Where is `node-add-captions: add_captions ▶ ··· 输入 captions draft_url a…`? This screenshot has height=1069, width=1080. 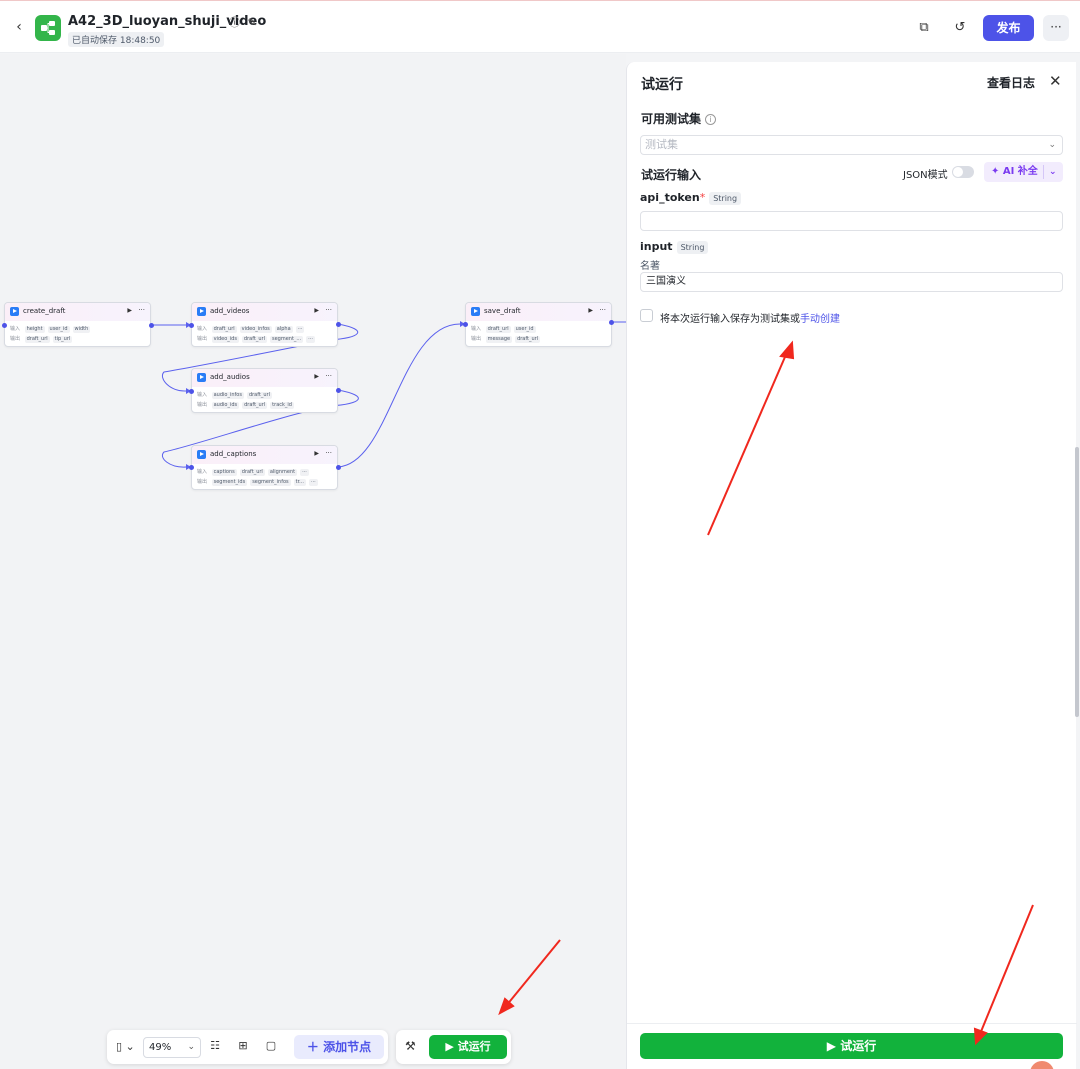
node-add-captions: add_captions ▶ ··· 输入 captions draft_url a… is located at coordinates (264, 467).